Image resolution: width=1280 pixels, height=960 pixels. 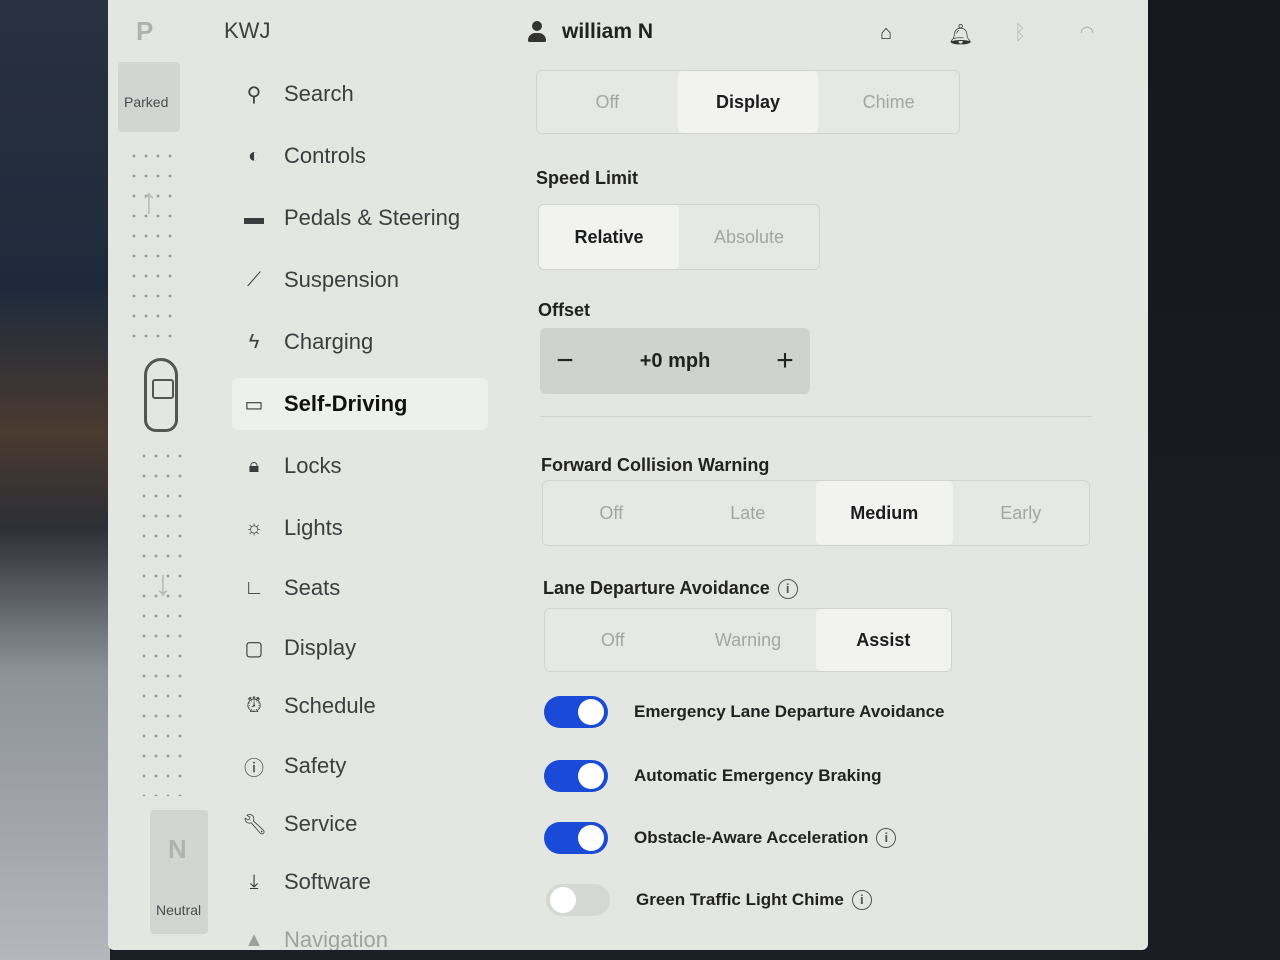 What do you see at coordinates (564, 310) in the screenshot?
I see `offset-label: Offset` at bounding box center [564, 310].